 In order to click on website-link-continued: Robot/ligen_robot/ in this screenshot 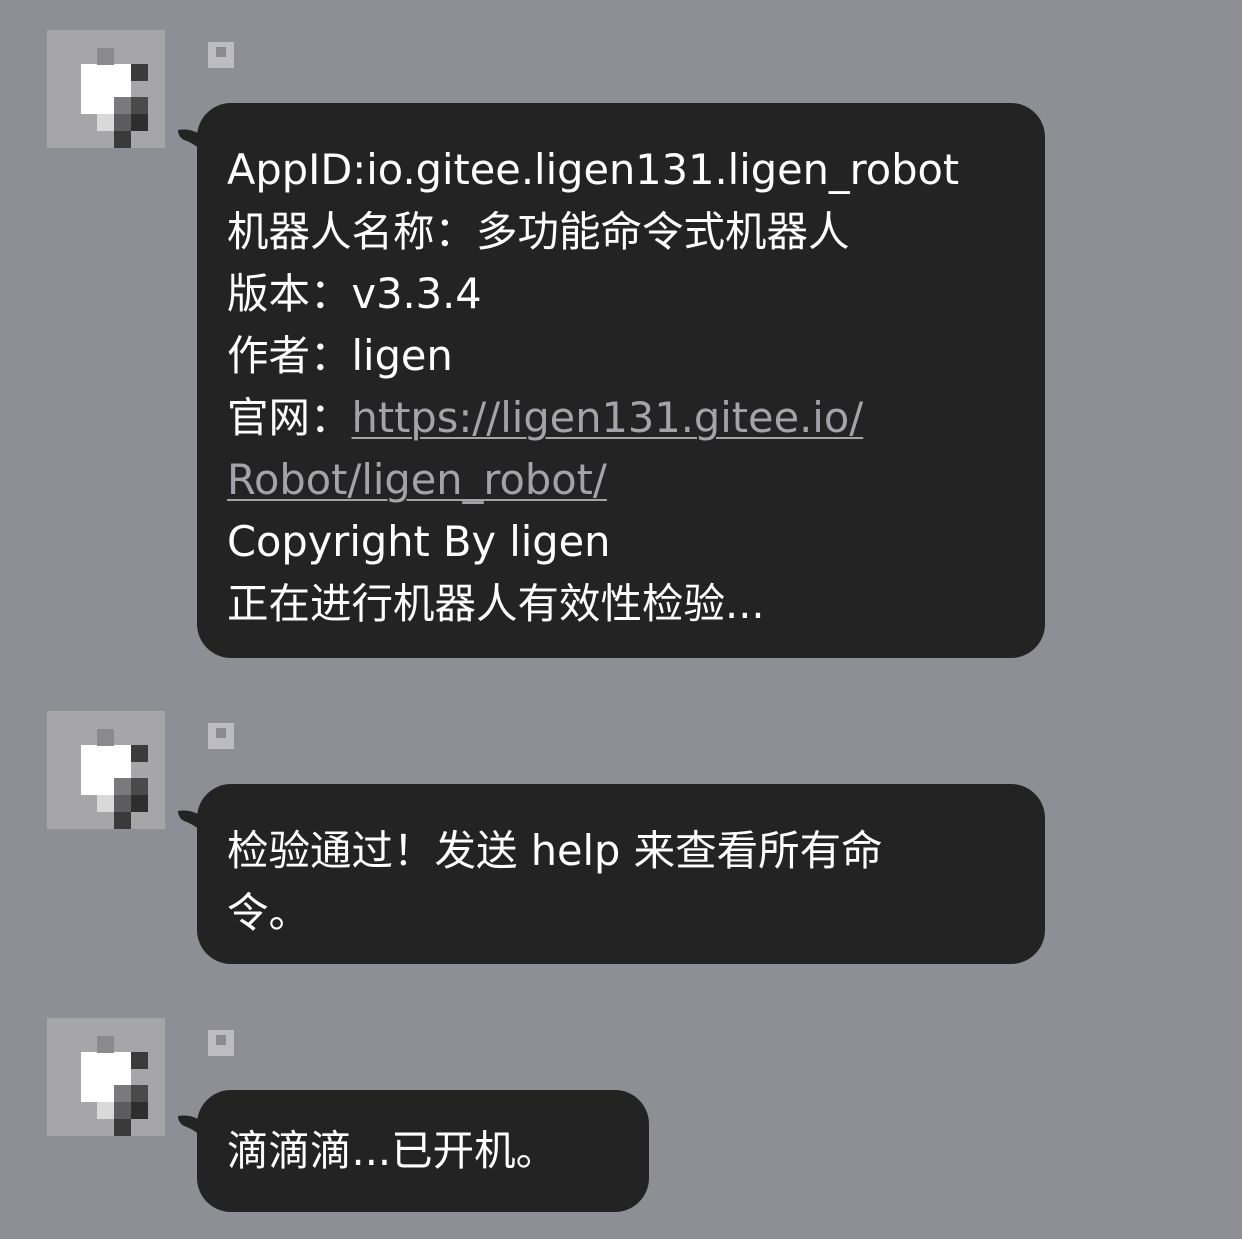, I will do `click(417, 479)`.